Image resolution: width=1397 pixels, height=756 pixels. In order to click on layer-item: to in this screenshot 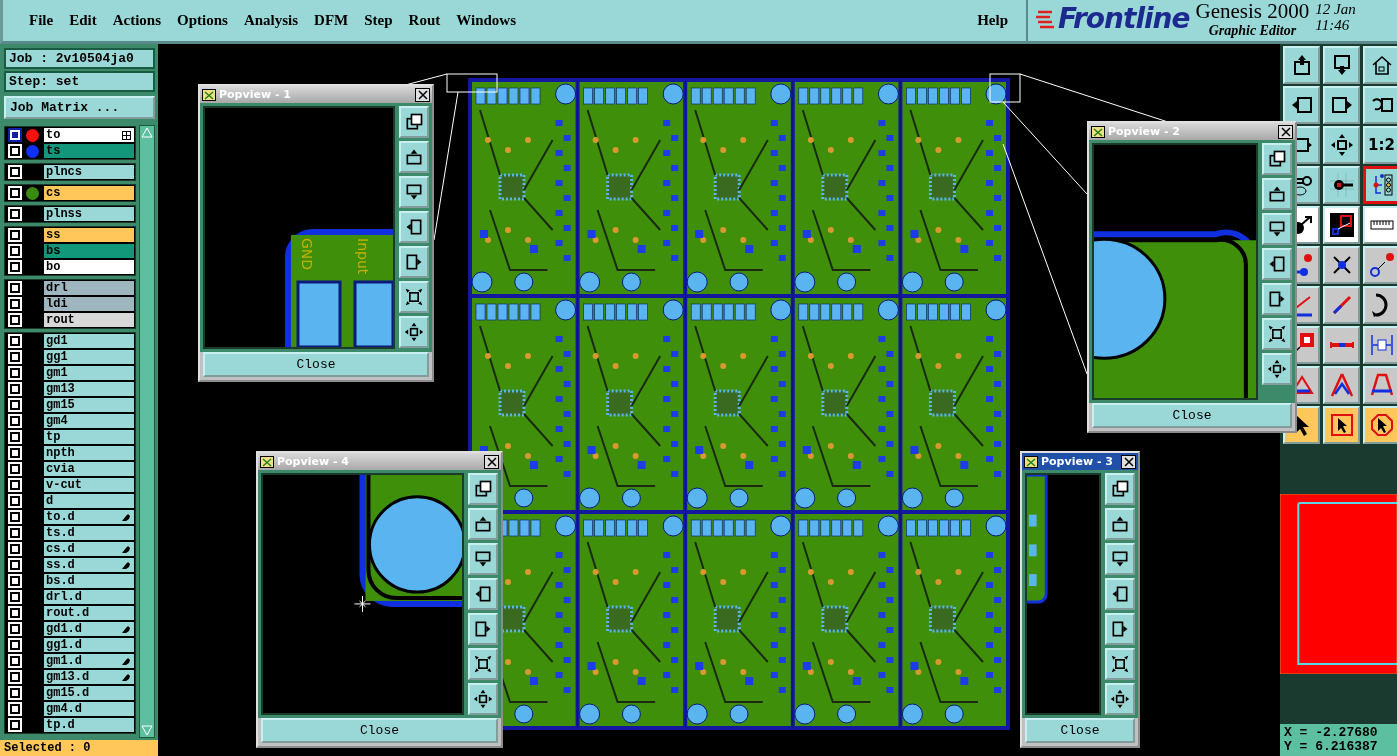, I will do `click(89, 135)`.